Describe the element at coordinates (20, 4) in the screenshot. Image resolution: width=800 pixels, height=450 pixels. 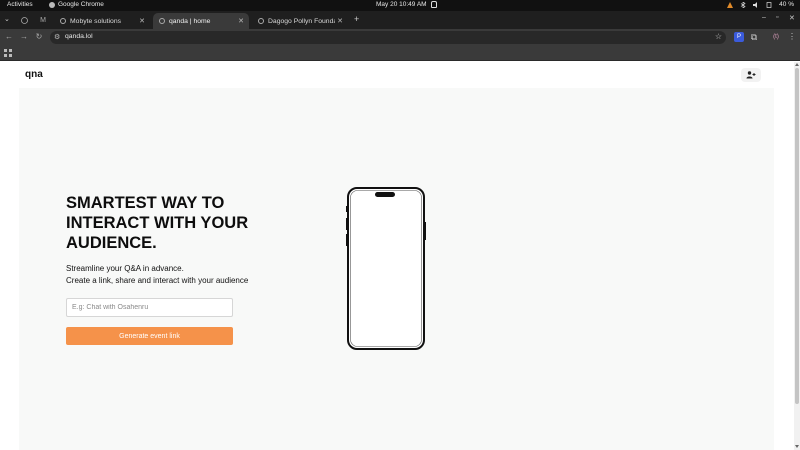
I see `activities-button: Activities` at that location.